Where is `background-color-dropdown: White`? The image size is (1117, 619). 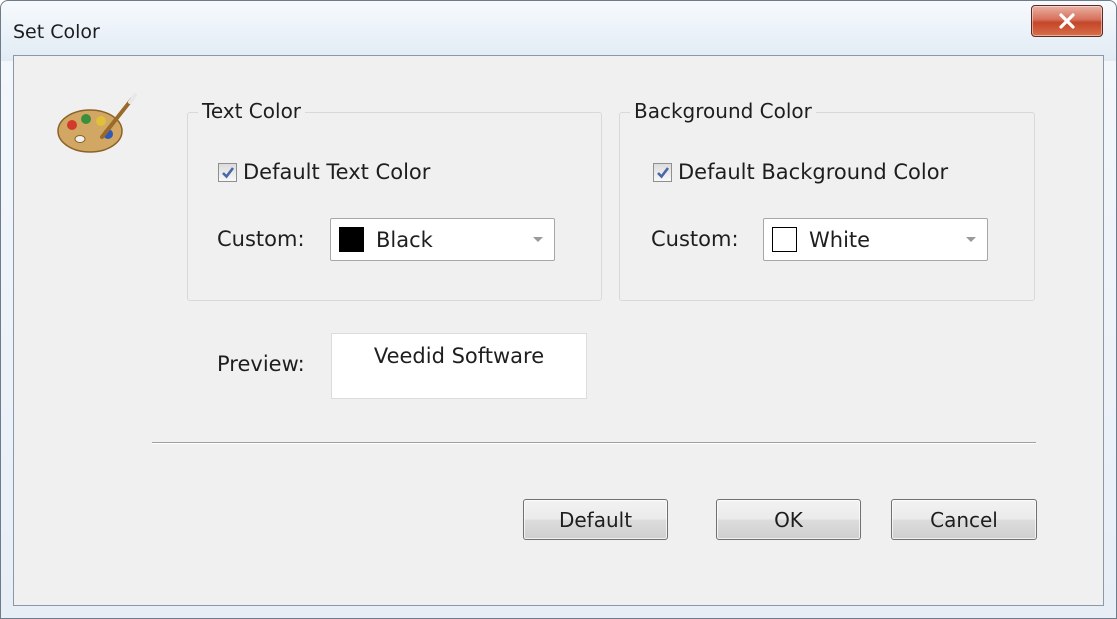
background-color-dropdown: White is located at coordinates (875, 239).